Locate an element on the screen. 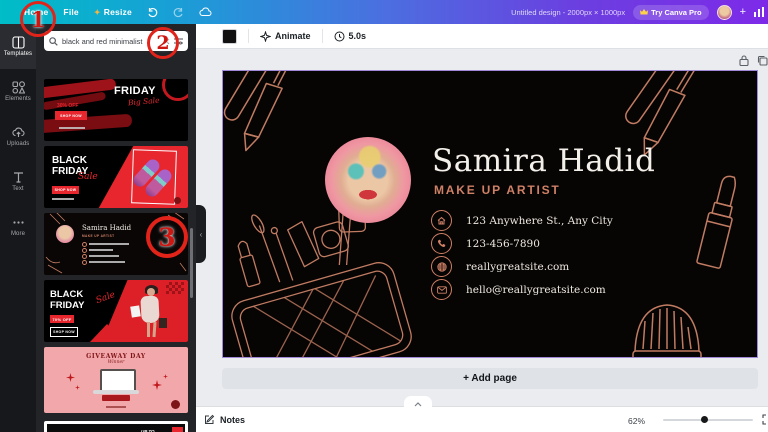 The image size is (768, 432). template-line2: FRIDAY is located at coordinates (67, 305).